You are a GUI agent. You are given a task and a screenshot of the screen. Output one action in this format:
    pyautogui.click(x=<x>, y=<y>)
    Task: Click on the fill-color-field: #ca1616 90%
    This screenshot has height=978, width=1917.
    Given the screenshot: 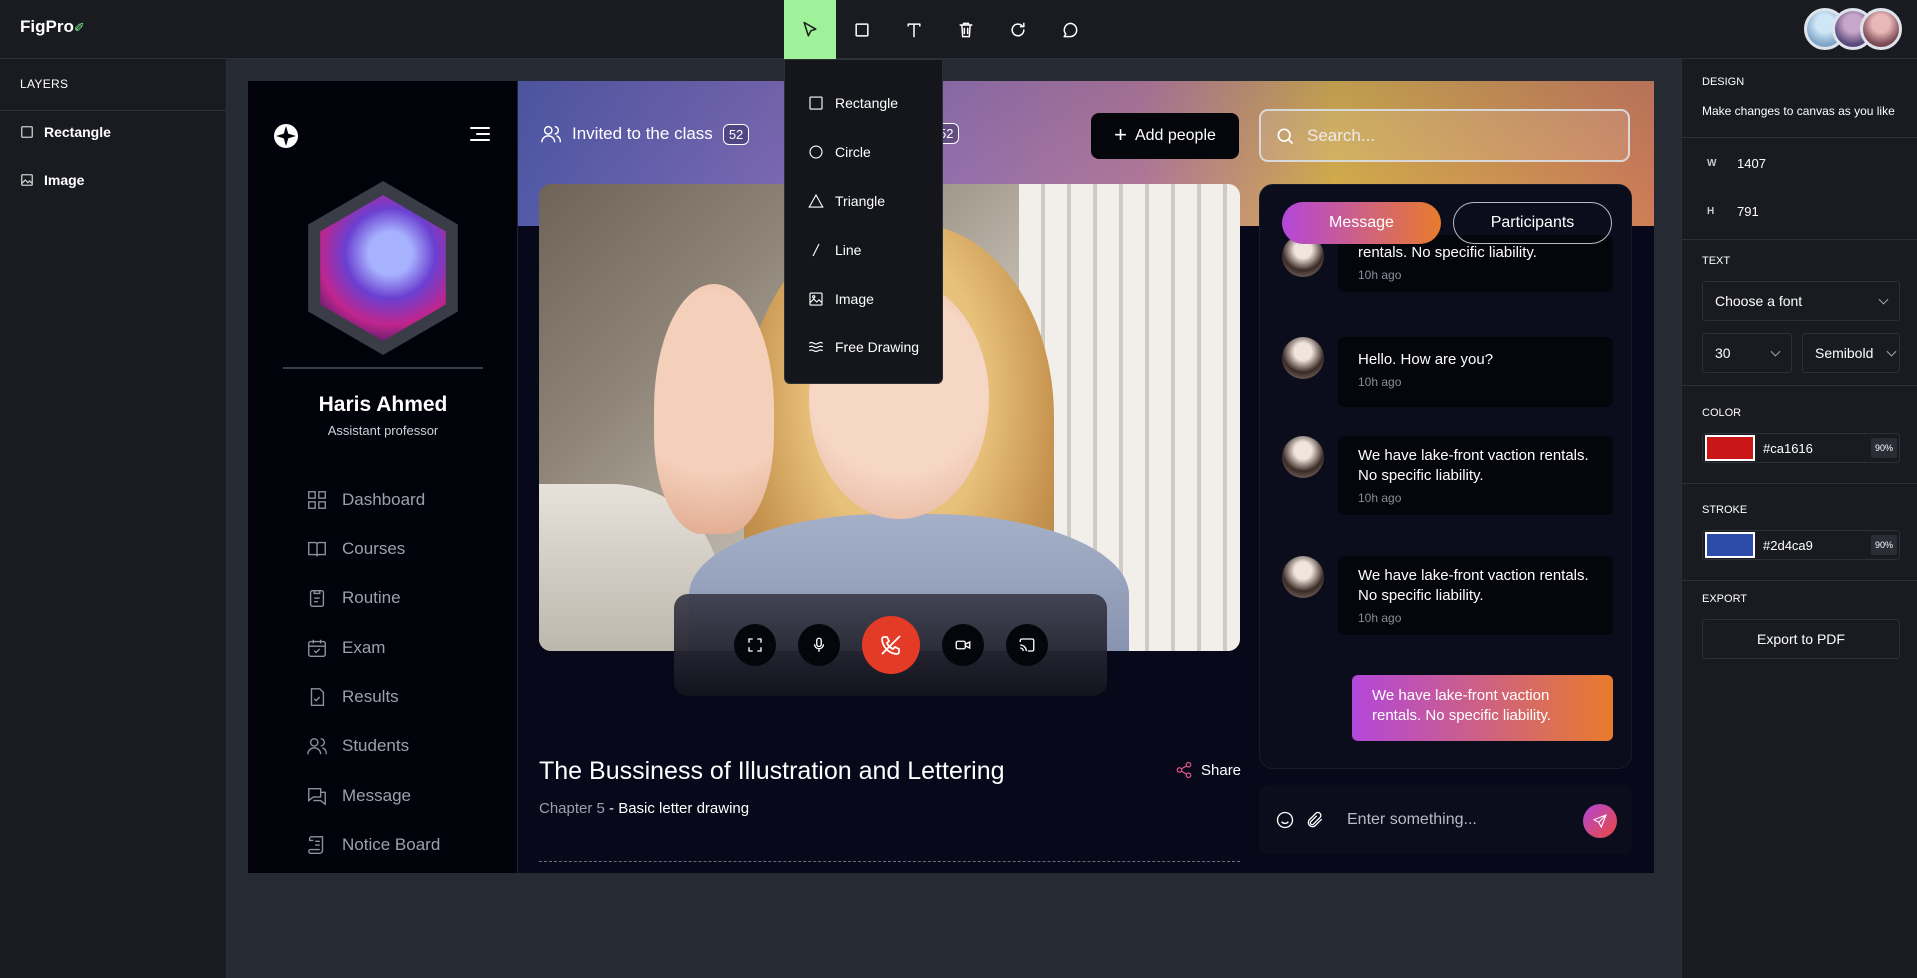 What is the action you would take?
    pyautogui.click(x=1801, y=448)
    